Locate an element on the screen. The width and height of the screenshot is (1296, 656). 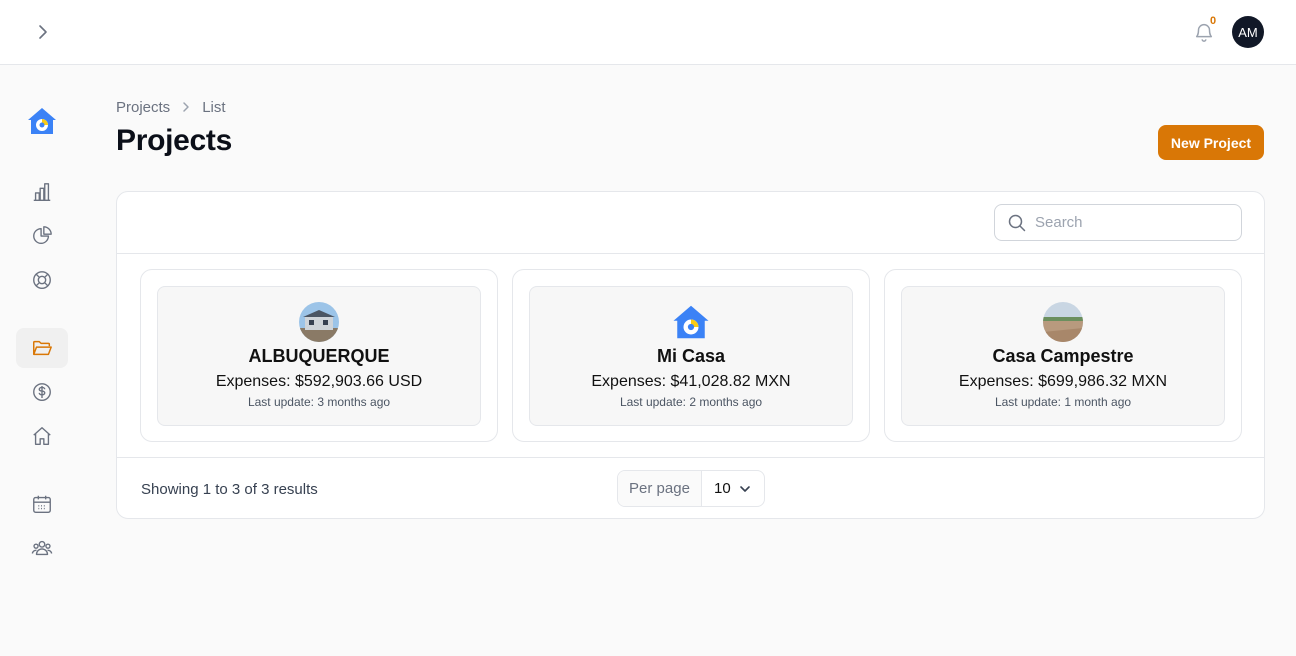
app-logo is located at coordinates (42, 121).